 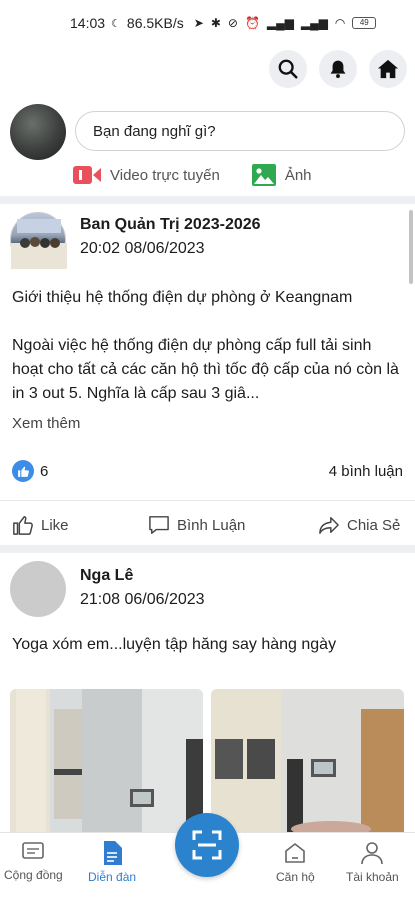 I want to click on nav-community-label: Cộng đồng, so click(x=33, y=875).